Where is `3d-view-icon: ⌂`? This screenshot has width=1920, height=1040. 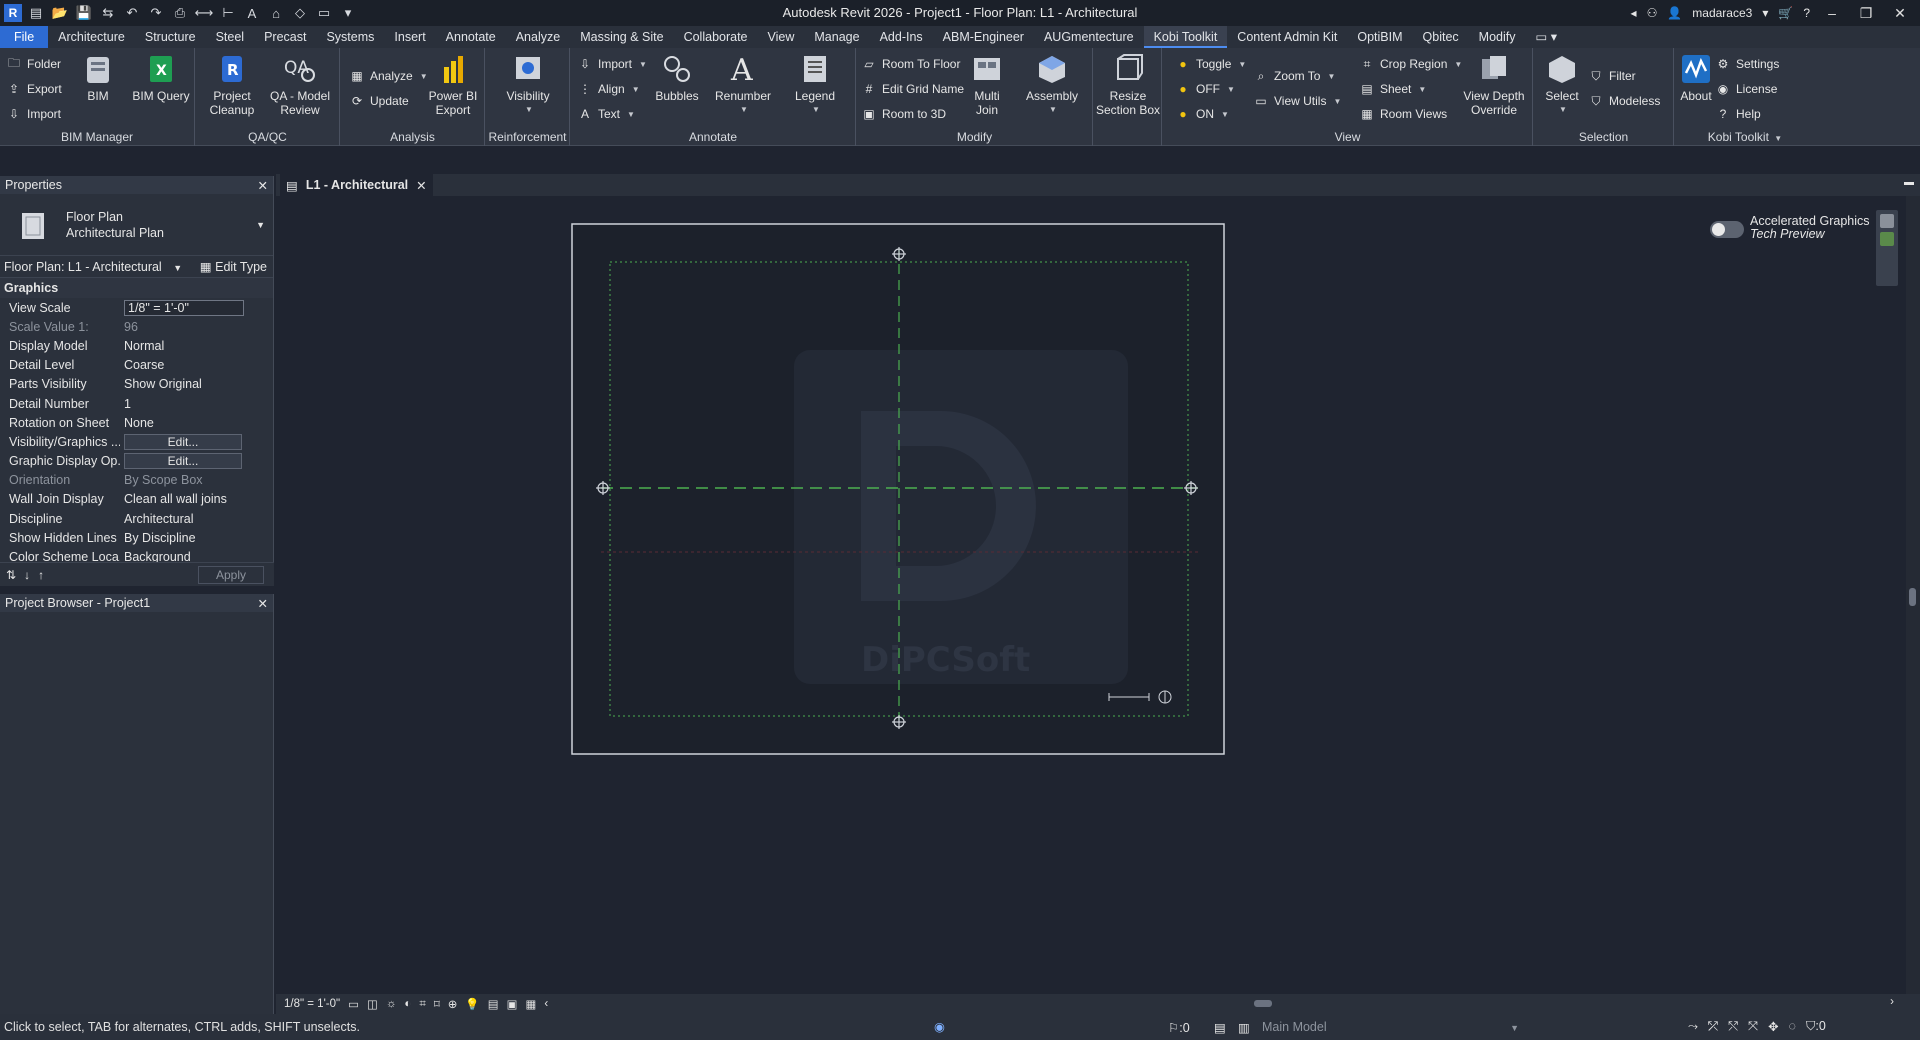 3d-view-icon: ⌂ is located at coordinates (276, 13).